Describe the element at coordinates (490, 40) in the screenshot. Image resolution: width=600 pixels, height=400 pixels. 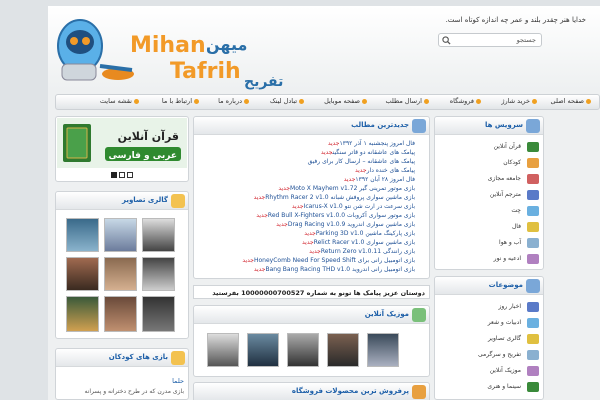
I see `search-box: جستجو` at that location.